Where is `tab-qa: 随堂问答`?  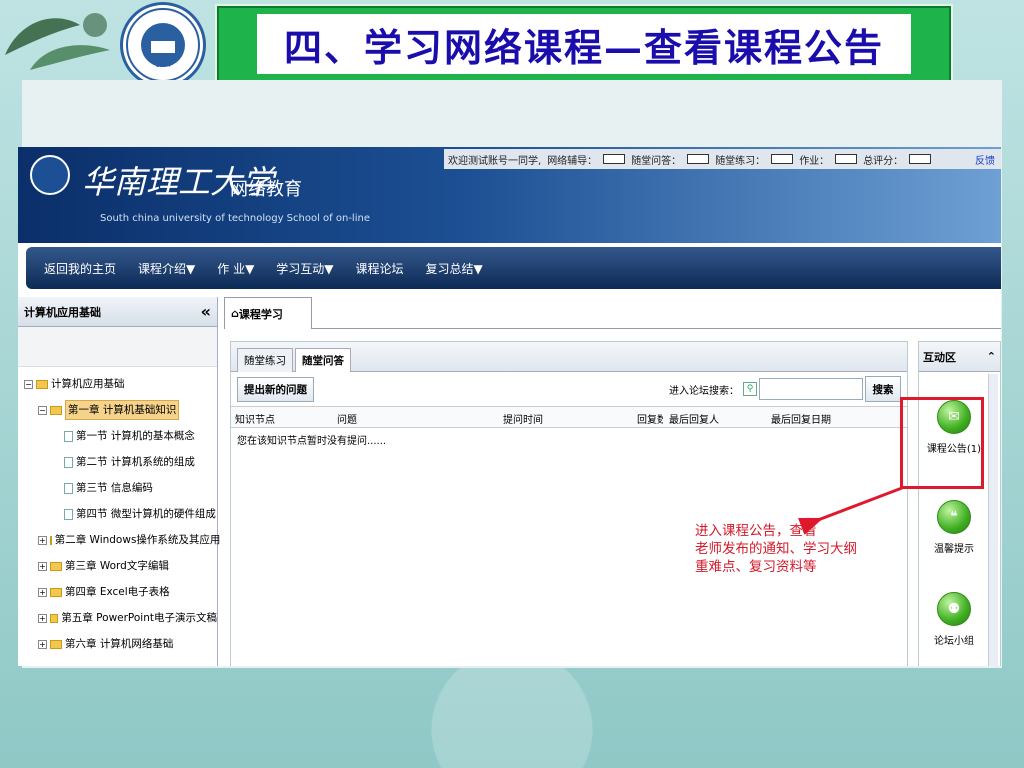
tab-qa: 随堂问答 is located at coordinates (323, 360).